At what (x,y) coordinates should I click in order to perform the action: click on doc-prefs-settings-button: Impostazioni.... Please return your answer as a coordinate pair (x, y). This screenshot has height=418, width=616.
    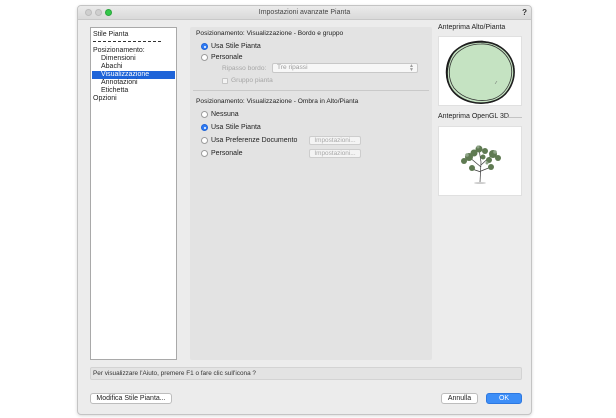
    Looking at the image, I should click on (335, 140).